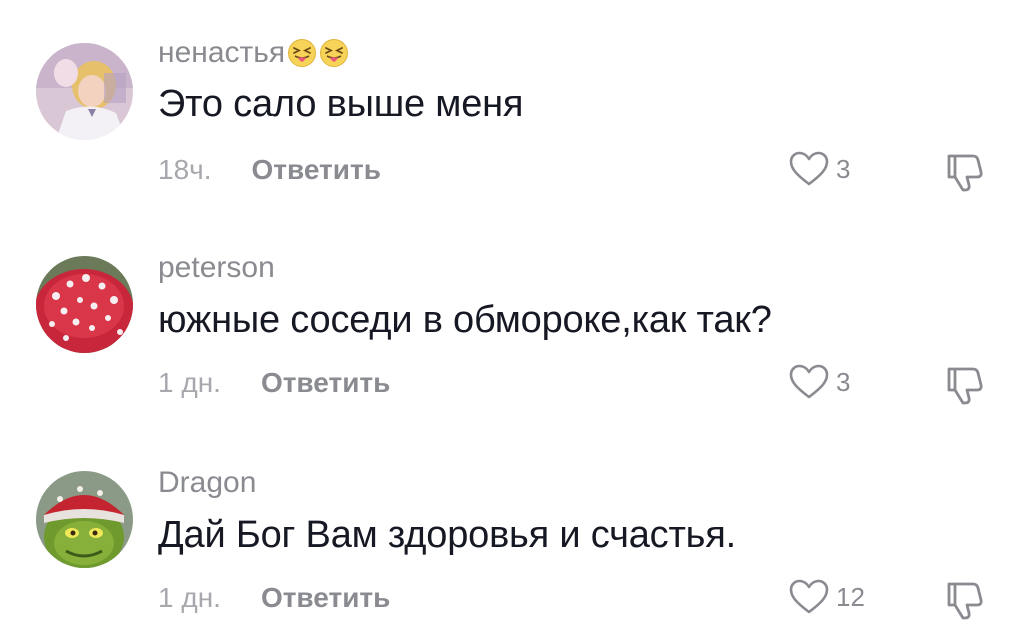  I want to click on timestamp: 18ч., so click(185, 169).